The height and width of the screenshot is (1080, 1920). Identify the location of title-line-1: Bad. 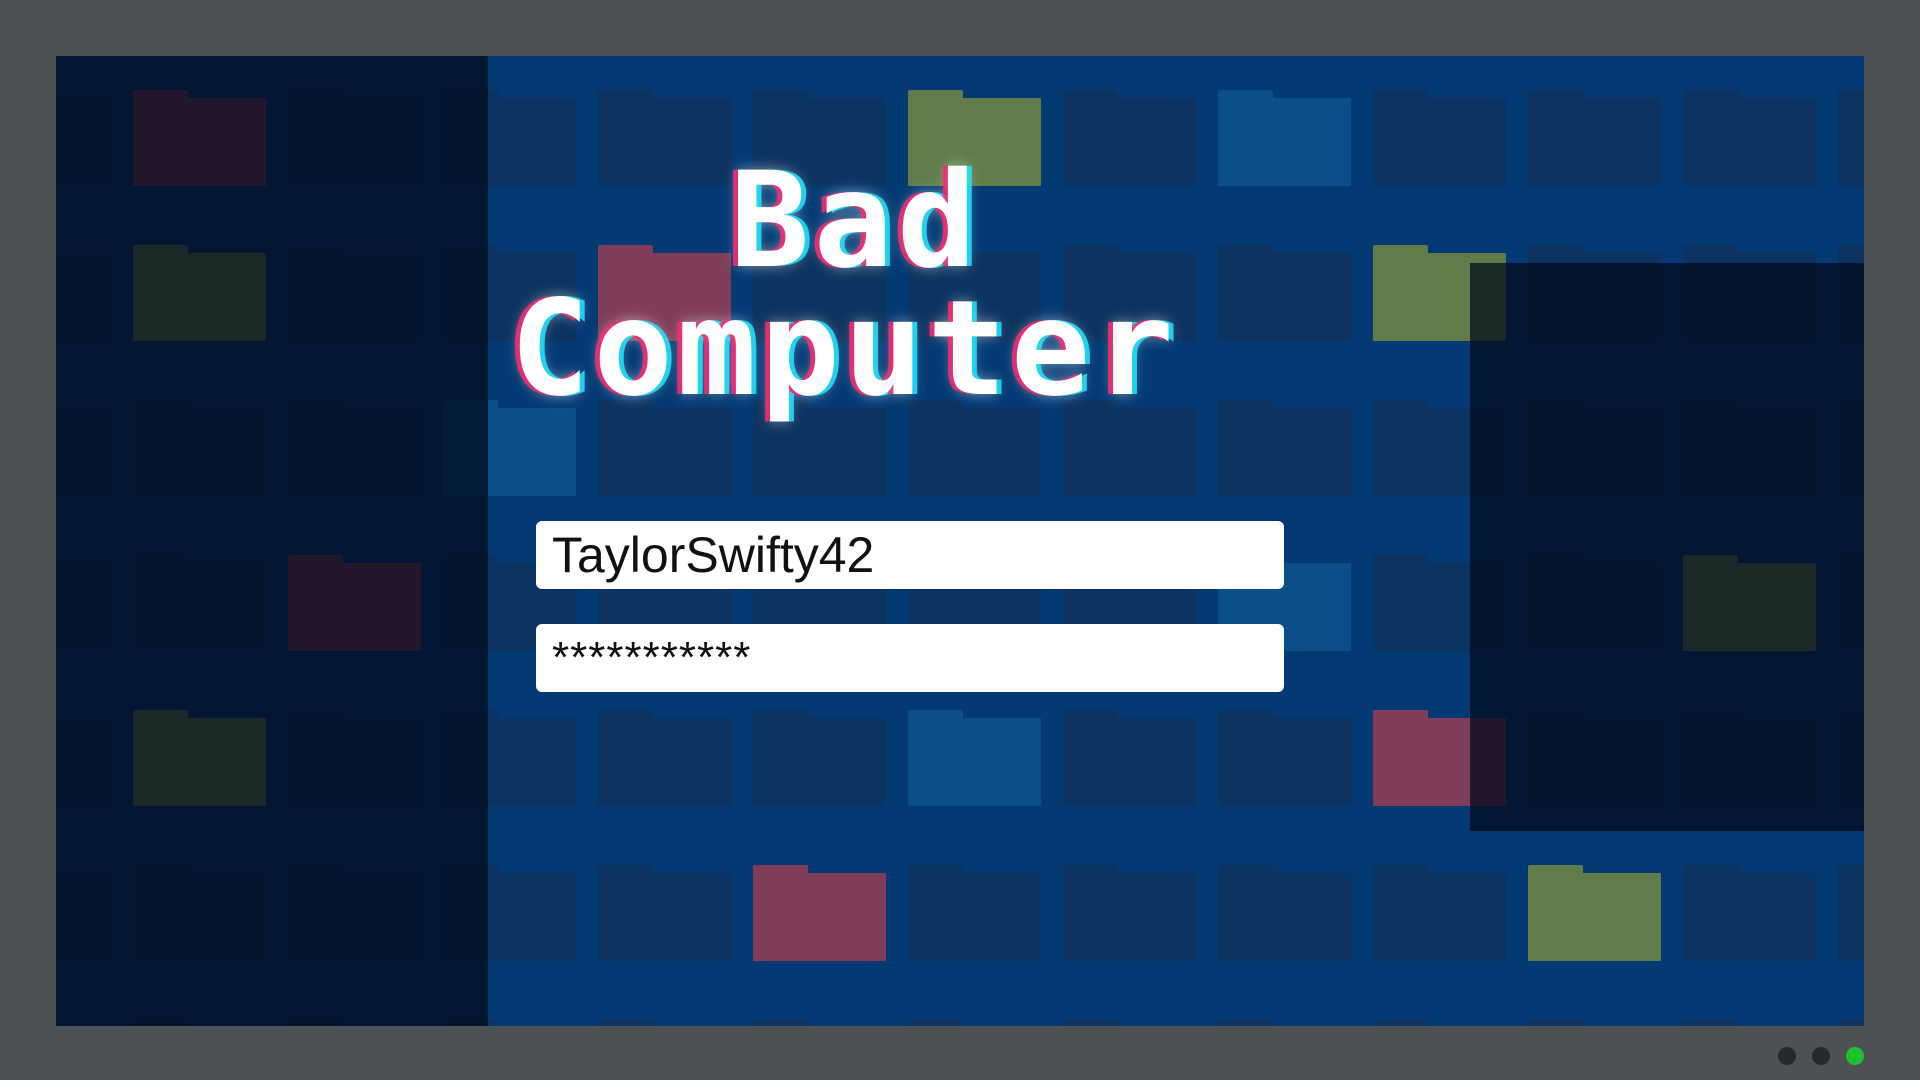
(855, 221).